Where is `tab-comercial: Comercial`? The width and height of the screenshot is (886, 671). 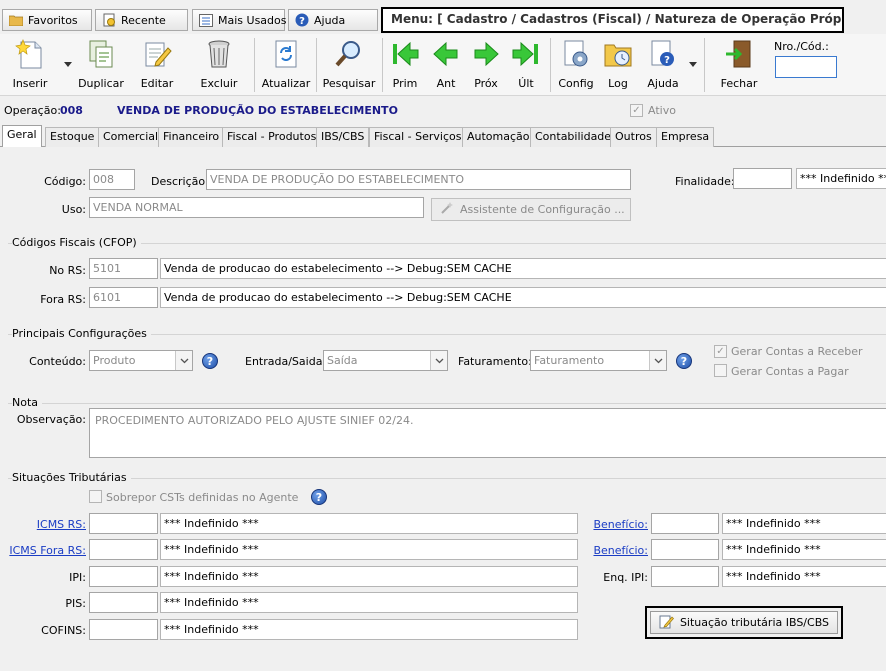 tab-comercial: Comercial is located at coordinates (131, 137).